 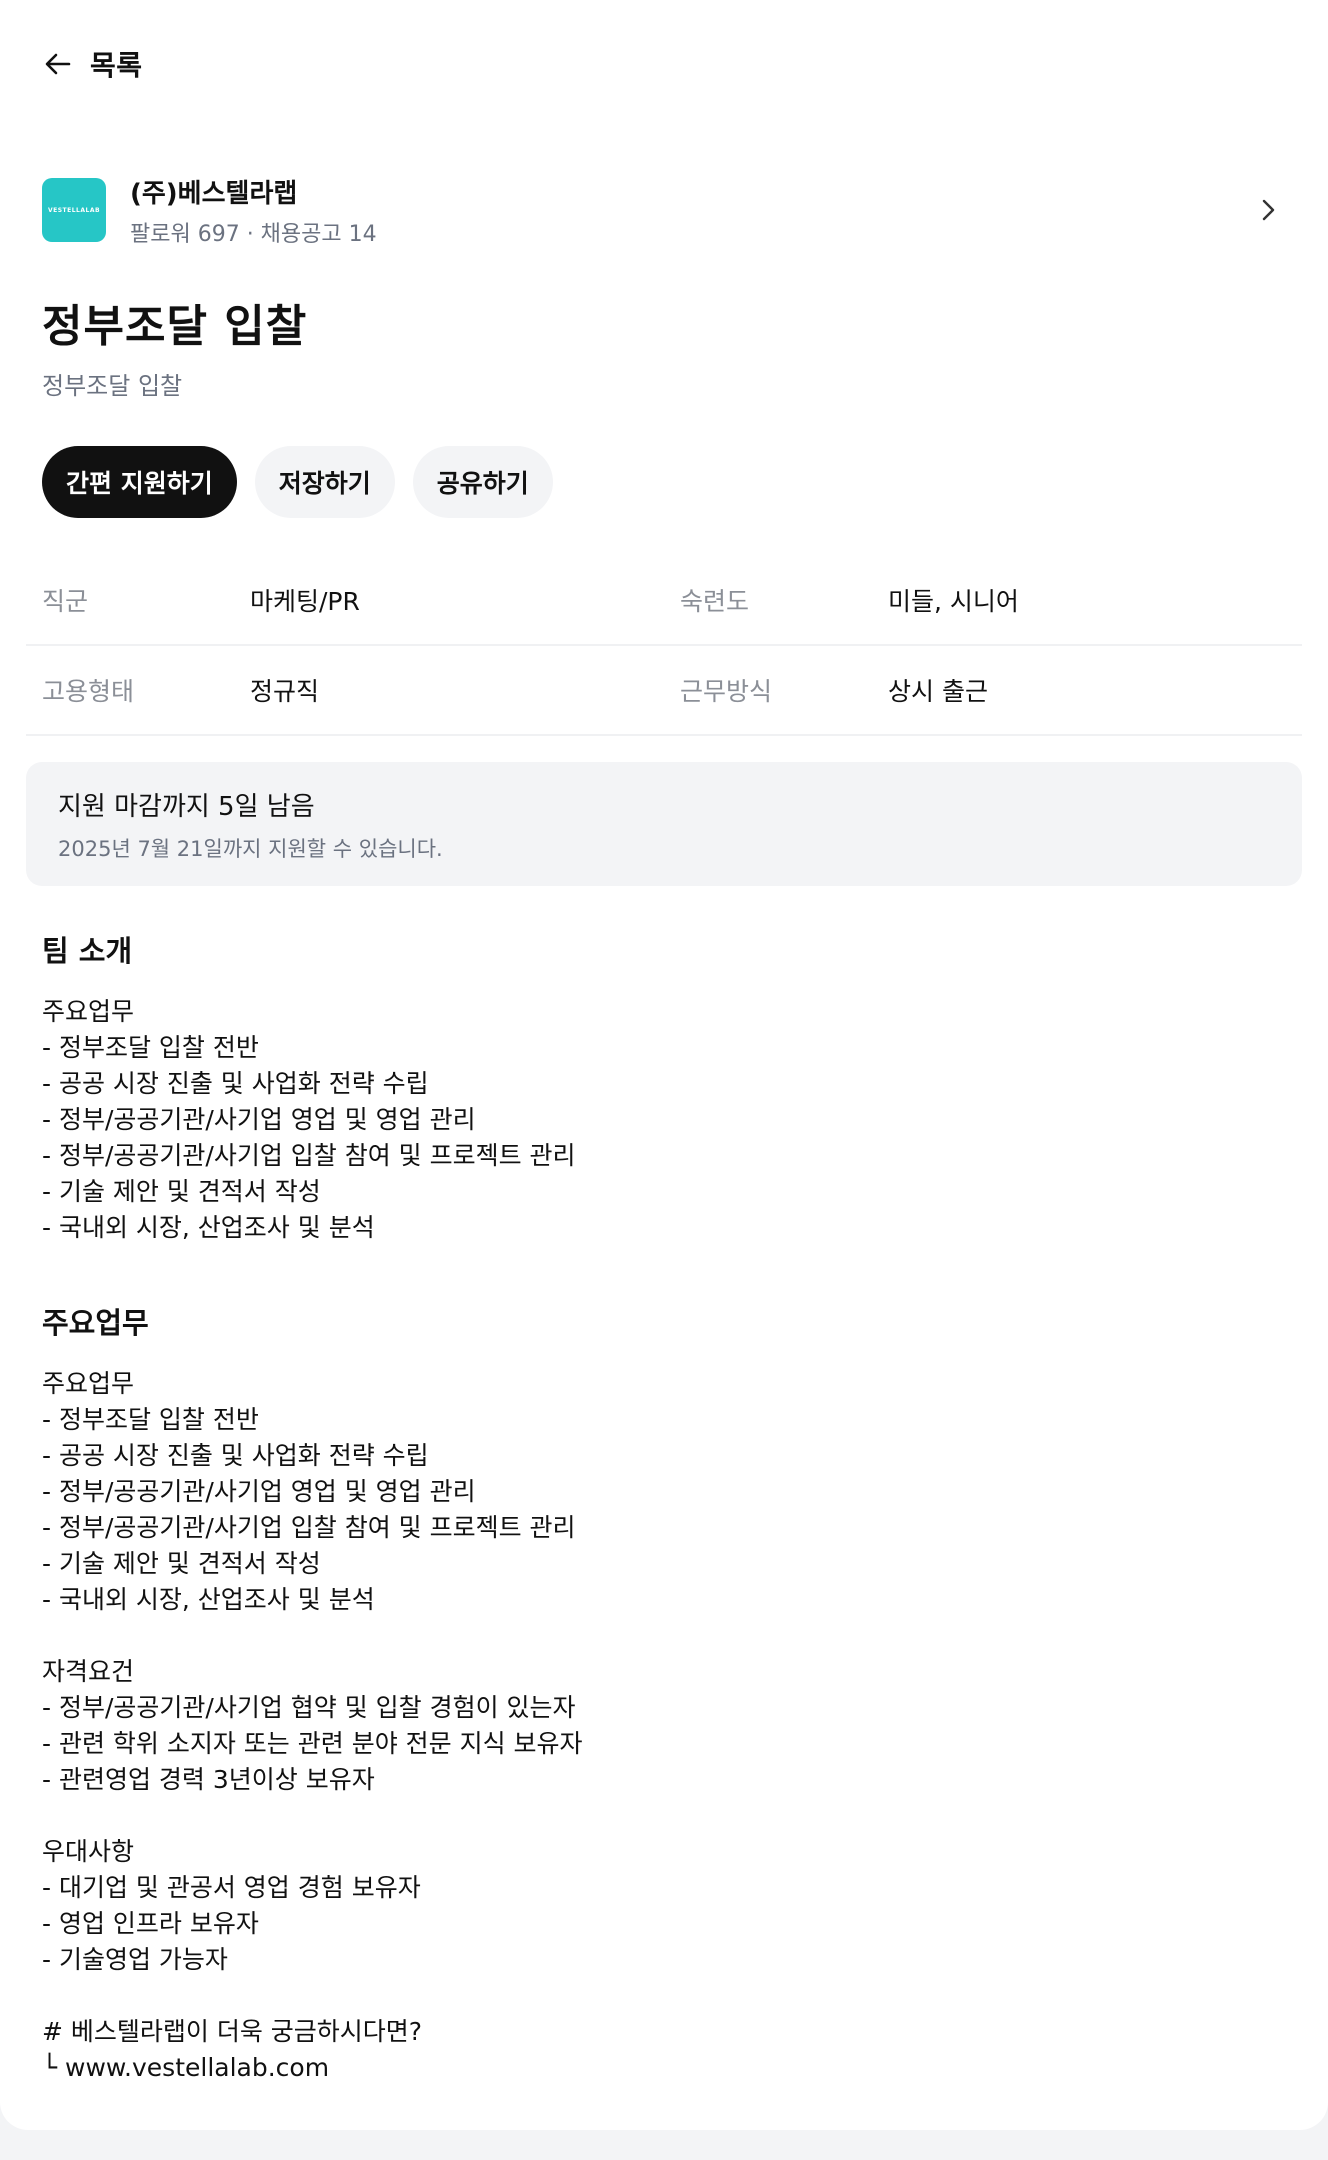 What do you see at coordinates (482, 482) in the screenshot?
I see `share-button: 공유하기` at bounding box center [482, 482].